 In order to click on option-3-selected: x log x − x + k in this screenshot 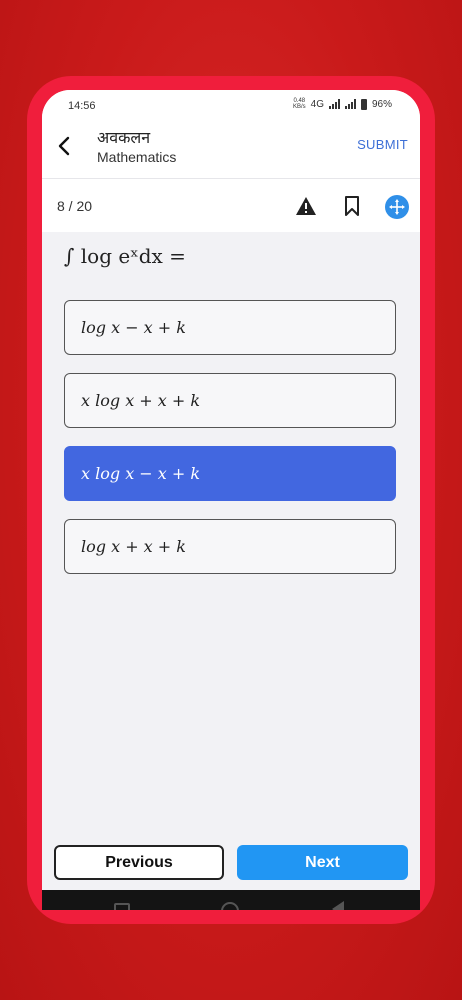, I will do `click(230, 473)`.